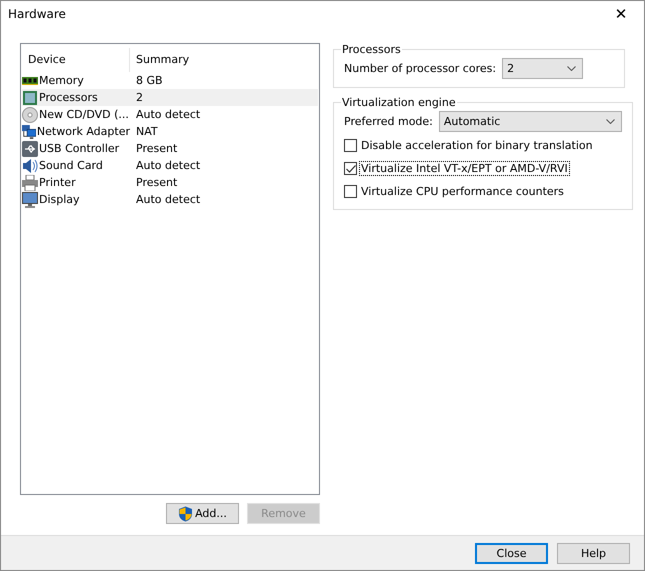 This screenshot has width=645, height=571. Describe the element at coordinates (464, 168) in the screenshot. I see `checkbox-label: Virtualize Intel VT-x/EPT or AMD-V/RVI` at that location.